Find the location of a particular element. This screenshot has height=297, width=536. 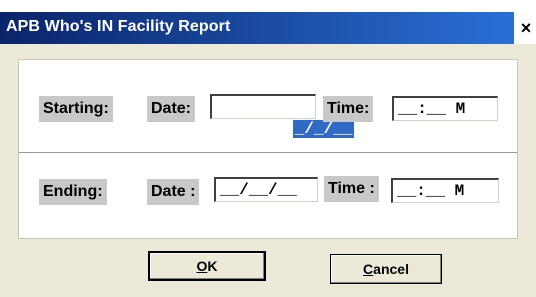

titlebar-bar: APB Who's IN Facility Report is located at coordinates (257, 28).